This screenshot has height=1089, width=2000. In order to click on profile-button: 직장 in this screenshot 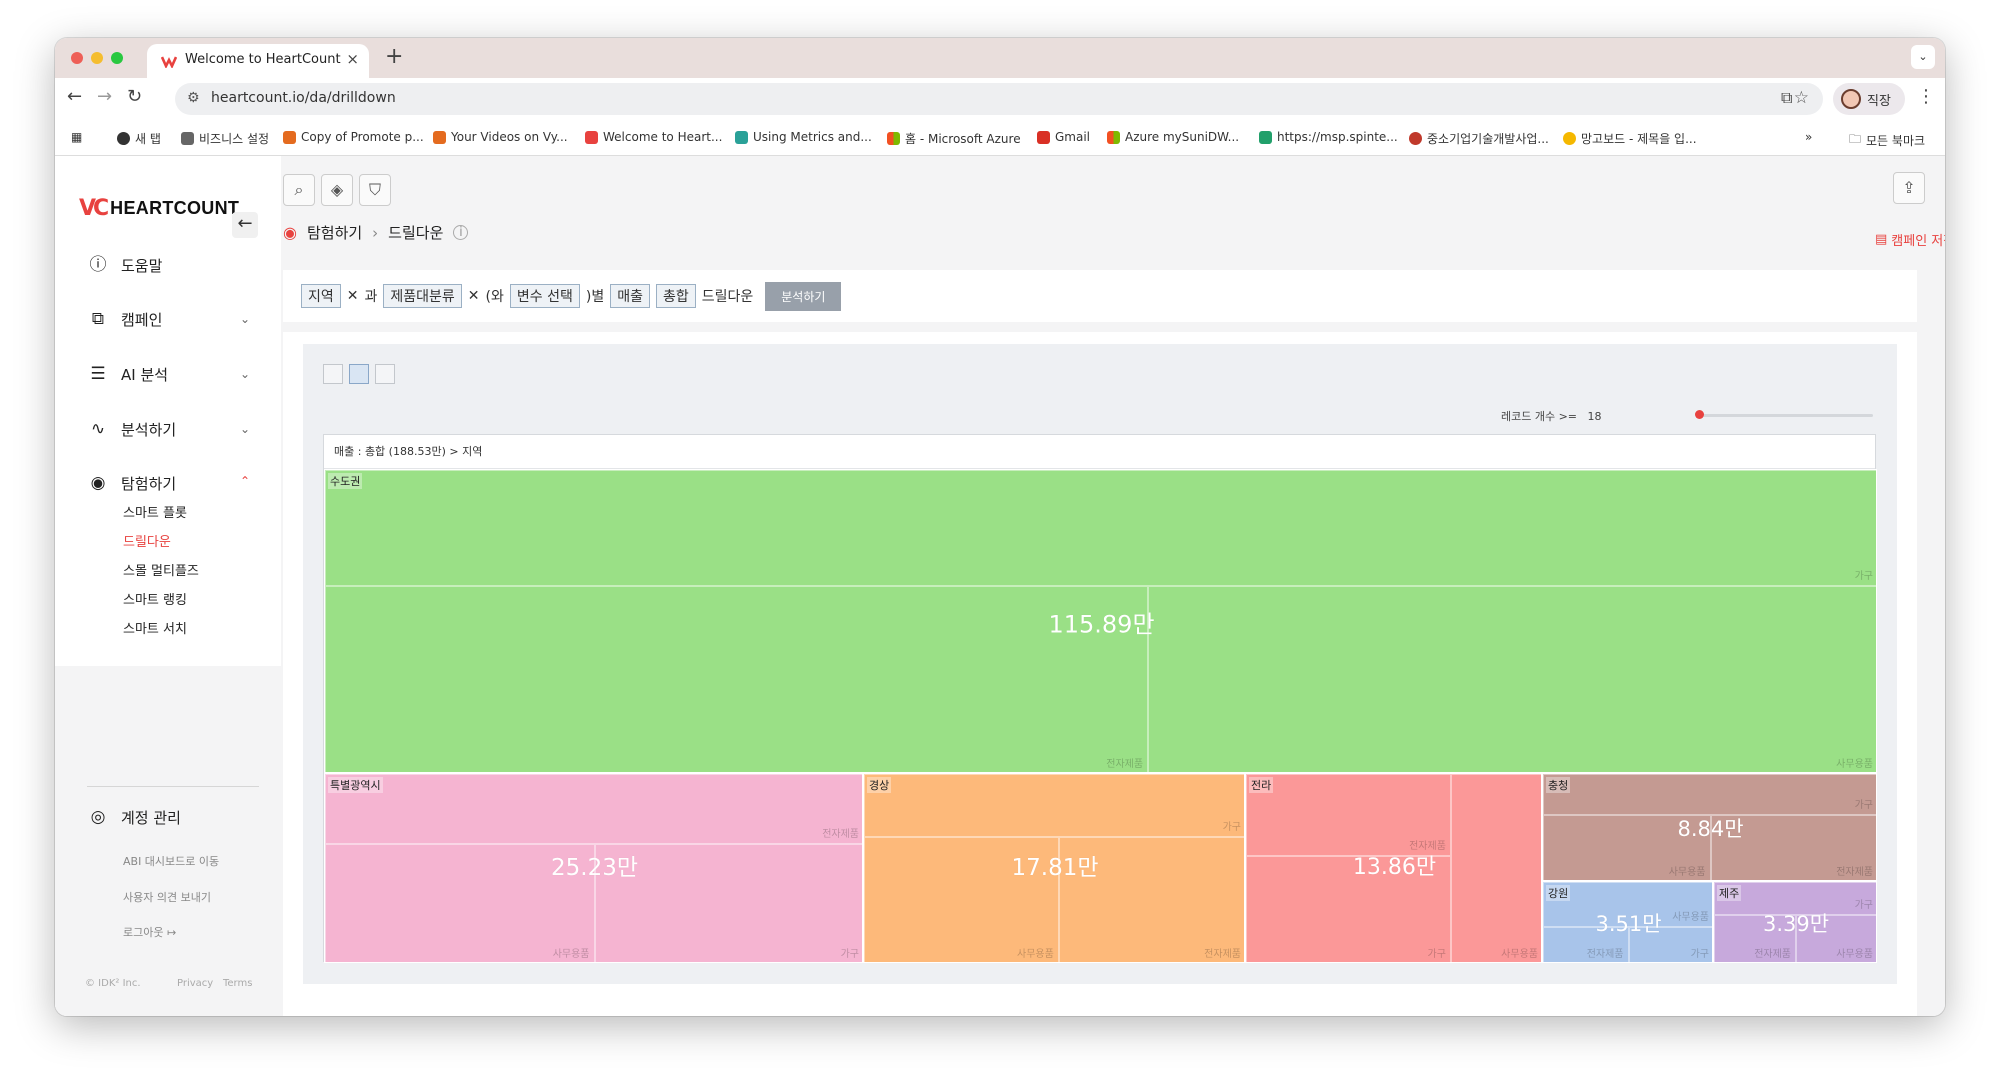, I will do `click(1869, 99)`.